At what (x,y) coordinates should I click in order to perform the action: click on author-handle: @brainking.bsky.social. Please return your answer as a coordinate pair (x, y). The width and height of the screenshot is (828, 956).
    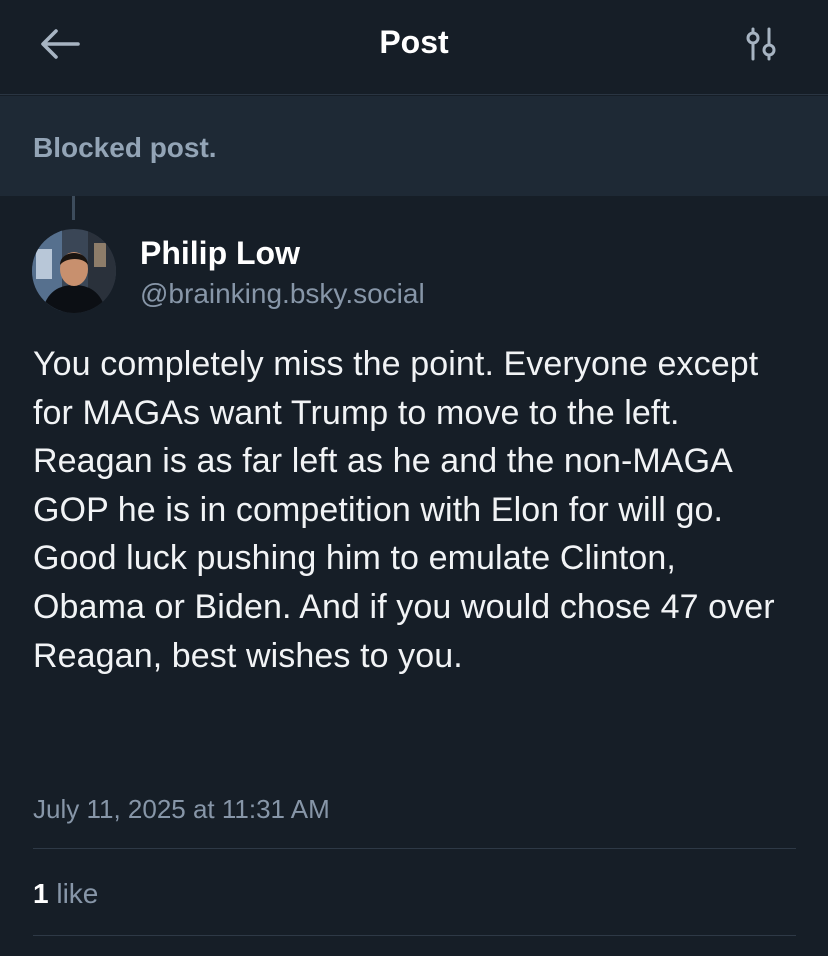
    Looking at the image, I should click on (282, 294).